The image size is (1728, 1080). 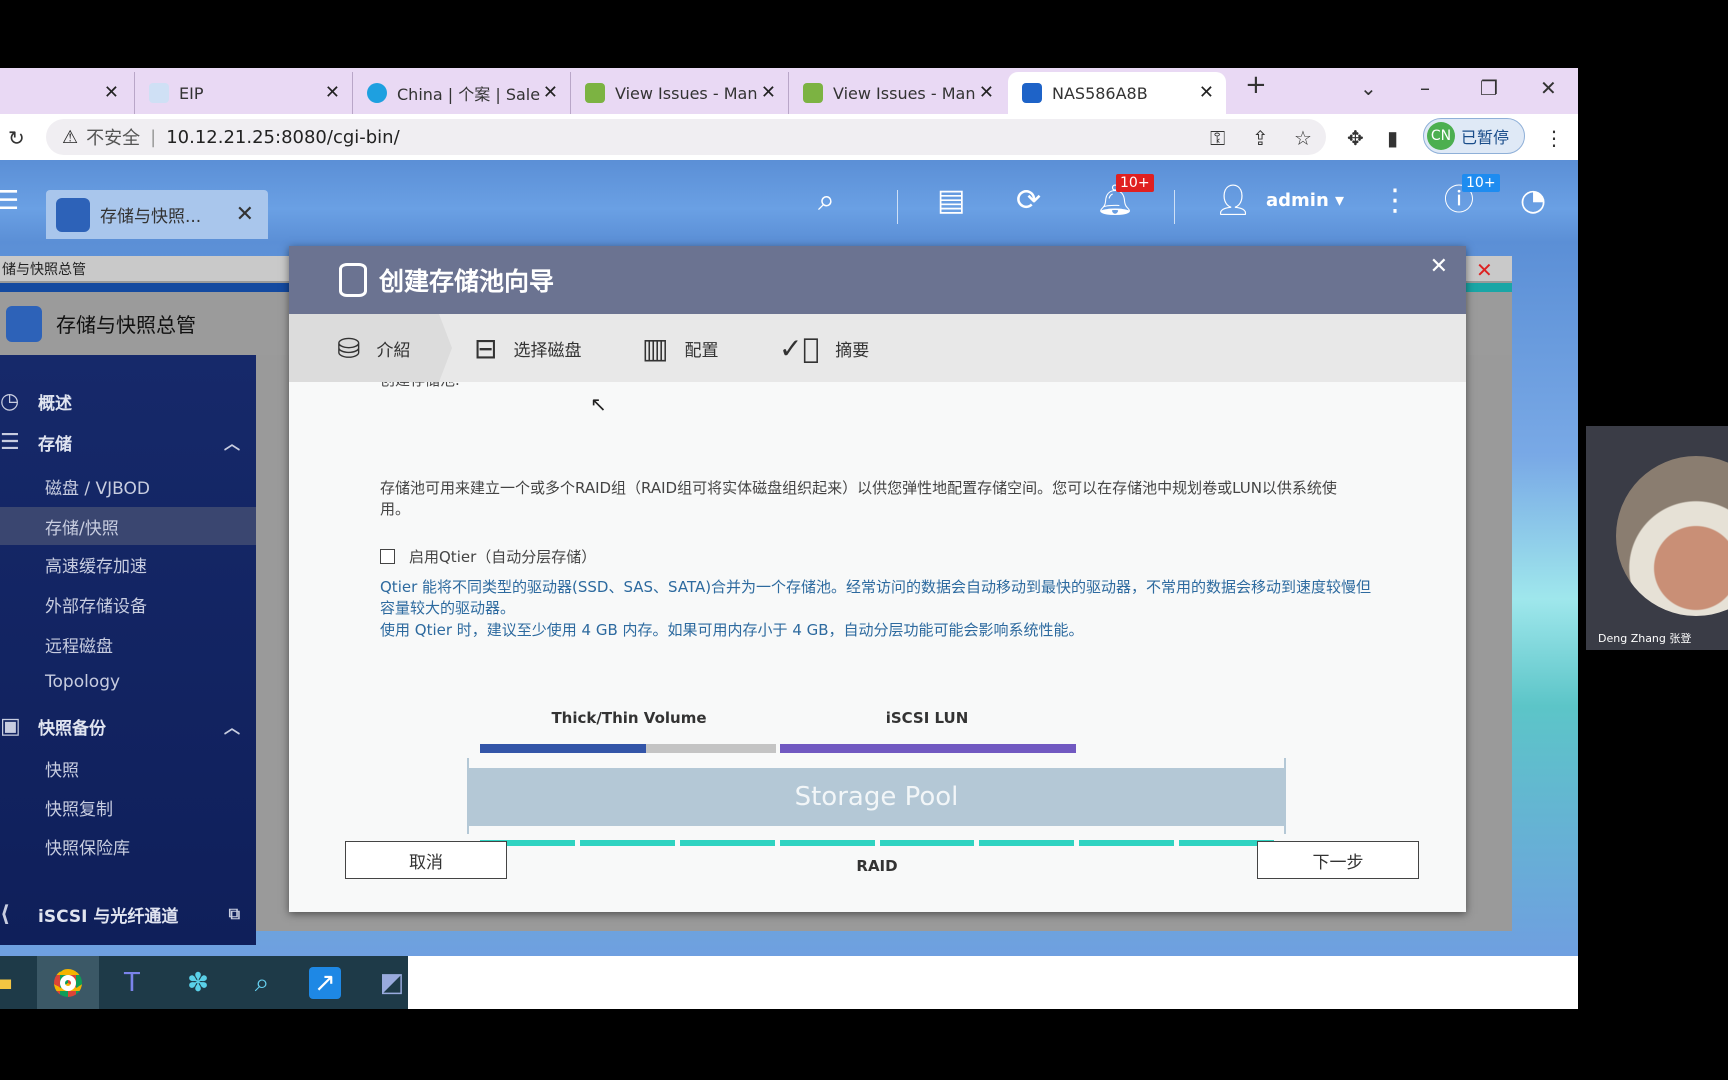 I want to click on warning-icon: ⚠, so click(x=70, y=137).